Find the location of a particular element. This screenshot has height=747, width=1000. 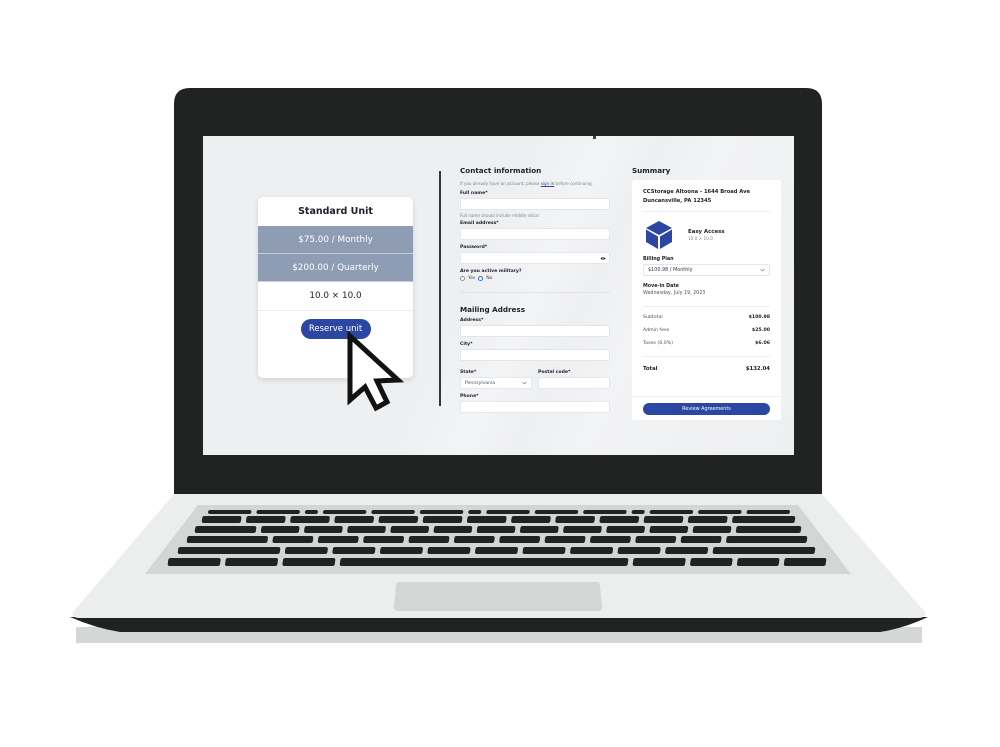

postal-code-input is located at coordinates (574, 383).